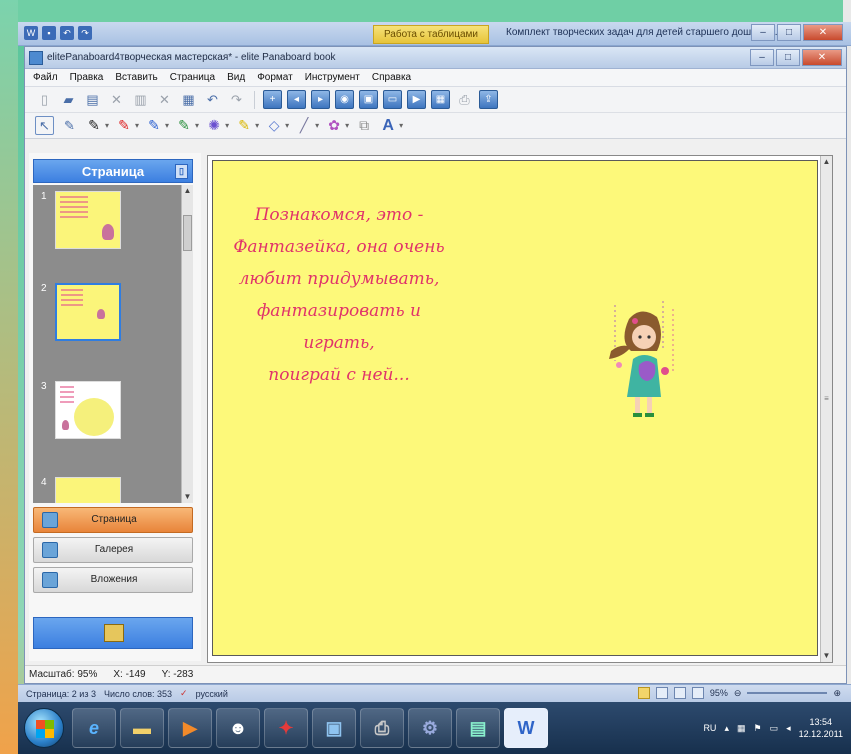 Image resolution: width=851 pixels, height=754 pixels. Describe the element at coordinates (274, 125) in the screenshot. I see `shape-icon: ◇` at that location.